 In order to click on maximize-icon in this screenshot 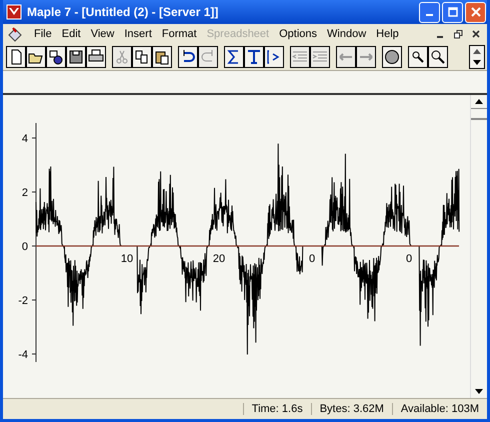, I will do `click(453, 12)`.